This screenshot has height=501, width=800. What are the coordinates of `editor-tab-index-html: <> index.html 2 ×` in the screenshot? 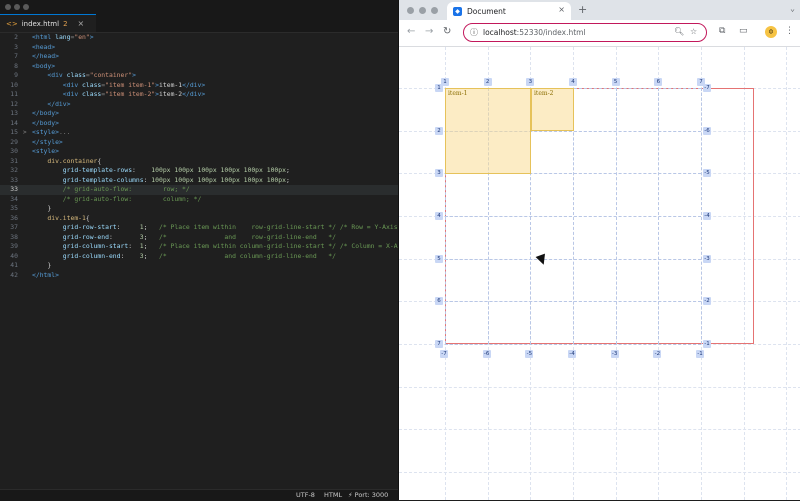 It's located at (48, 23).